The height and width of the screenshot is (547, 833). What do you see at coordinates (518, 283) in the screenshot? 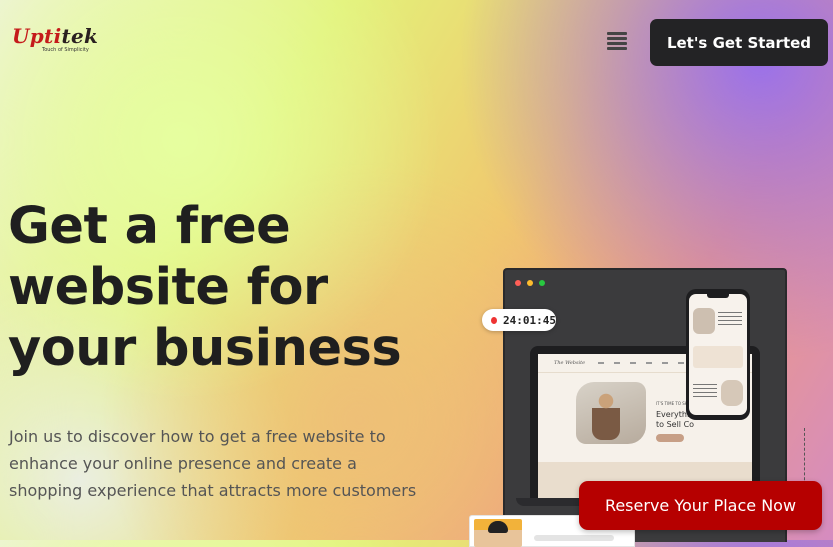
I see `close-dot-icon` at bounding box center [518, 283].